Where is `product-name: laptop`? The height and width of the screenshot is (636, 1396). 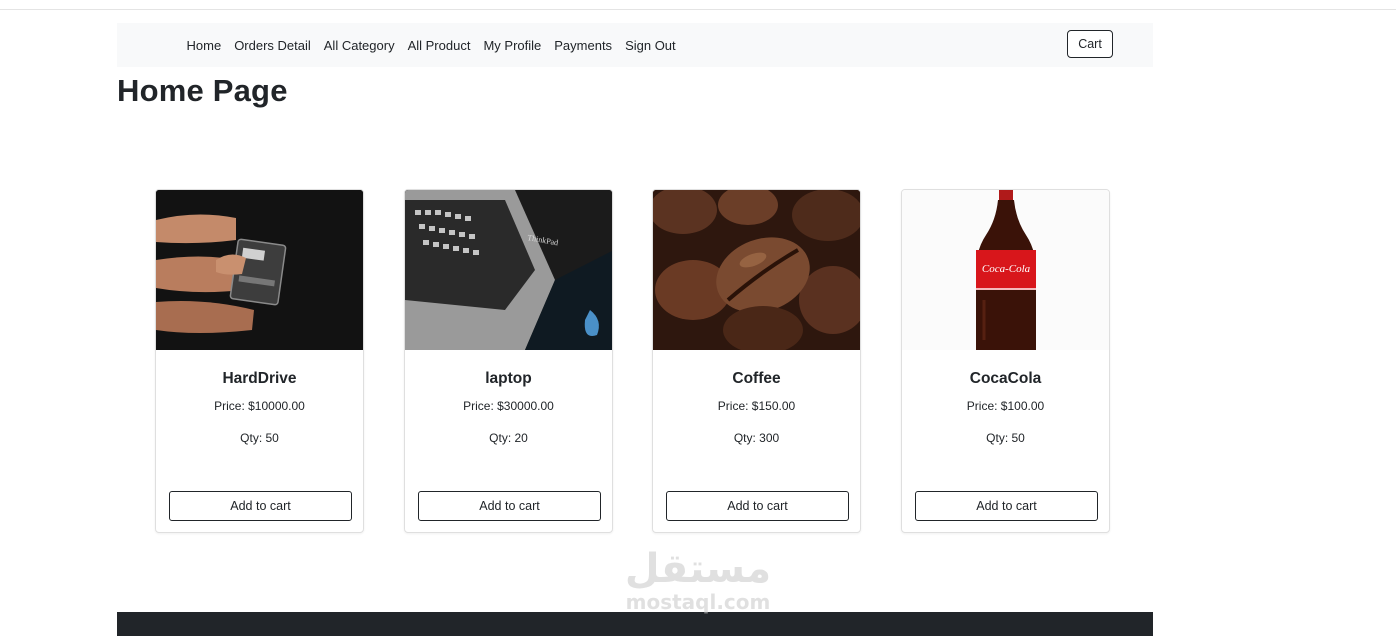 product-name: laptop is located at coordinates (508, 378).